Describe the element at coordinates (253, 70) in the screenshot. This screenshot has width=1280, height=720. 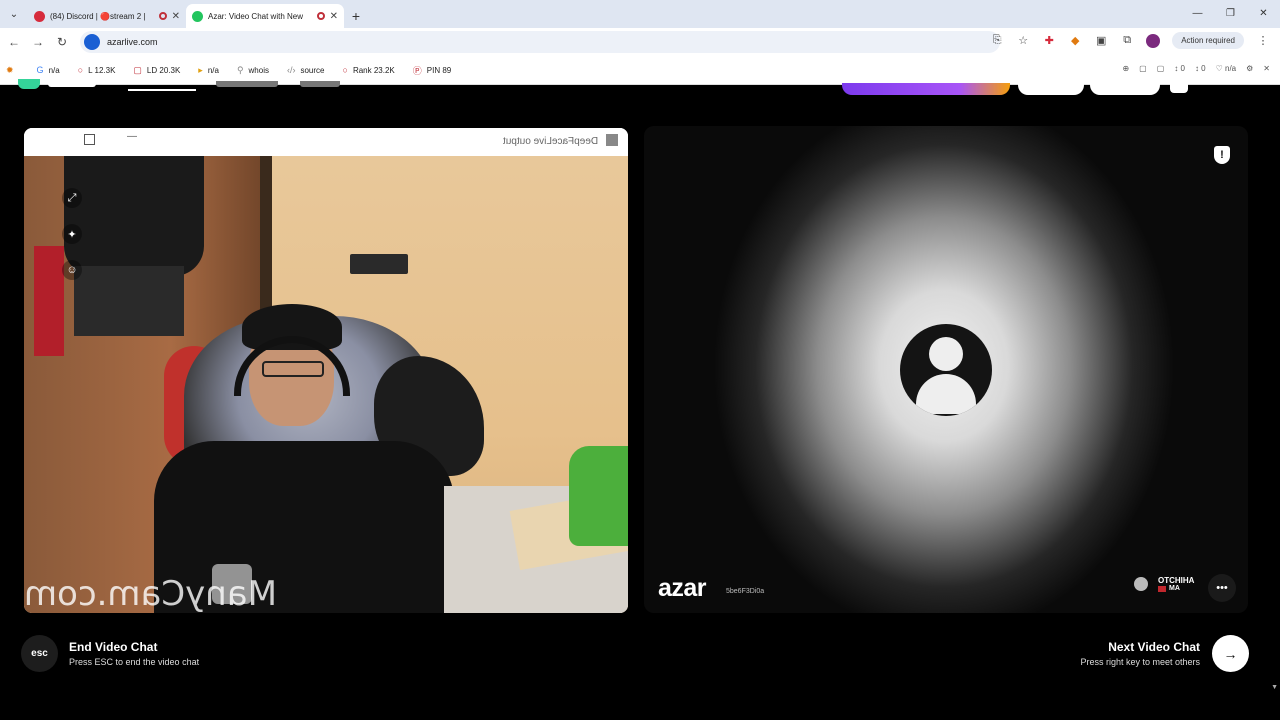
I see `ext-whois: ⚲ whois` at that location.